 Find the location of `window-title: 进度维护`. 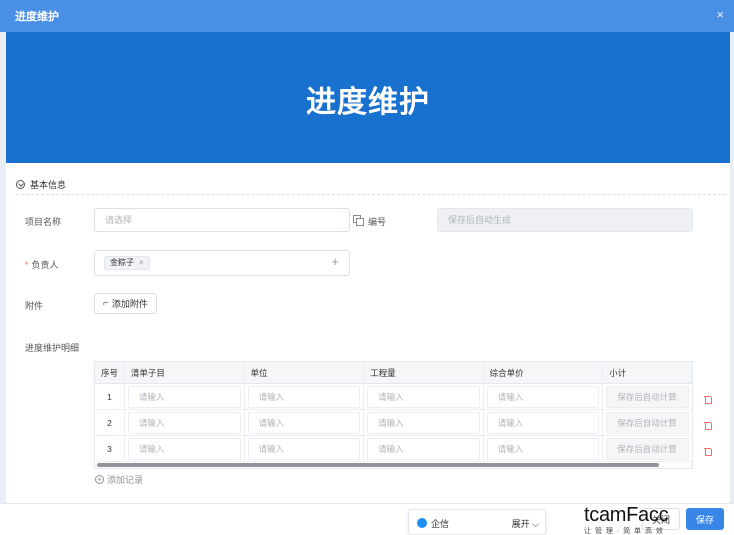

window-title: 进度维护 is located at coordinates (37, 17).